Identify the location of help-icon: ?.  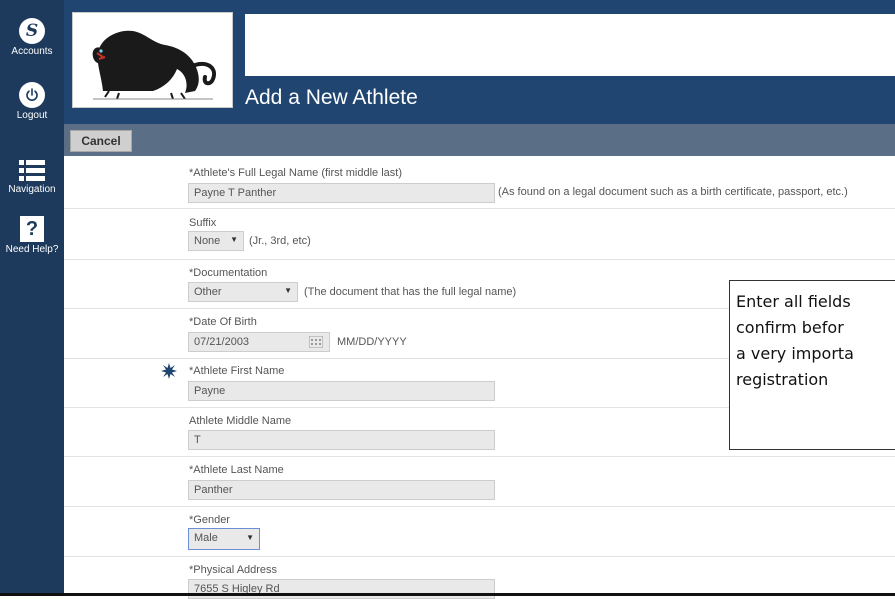
(32, 229).